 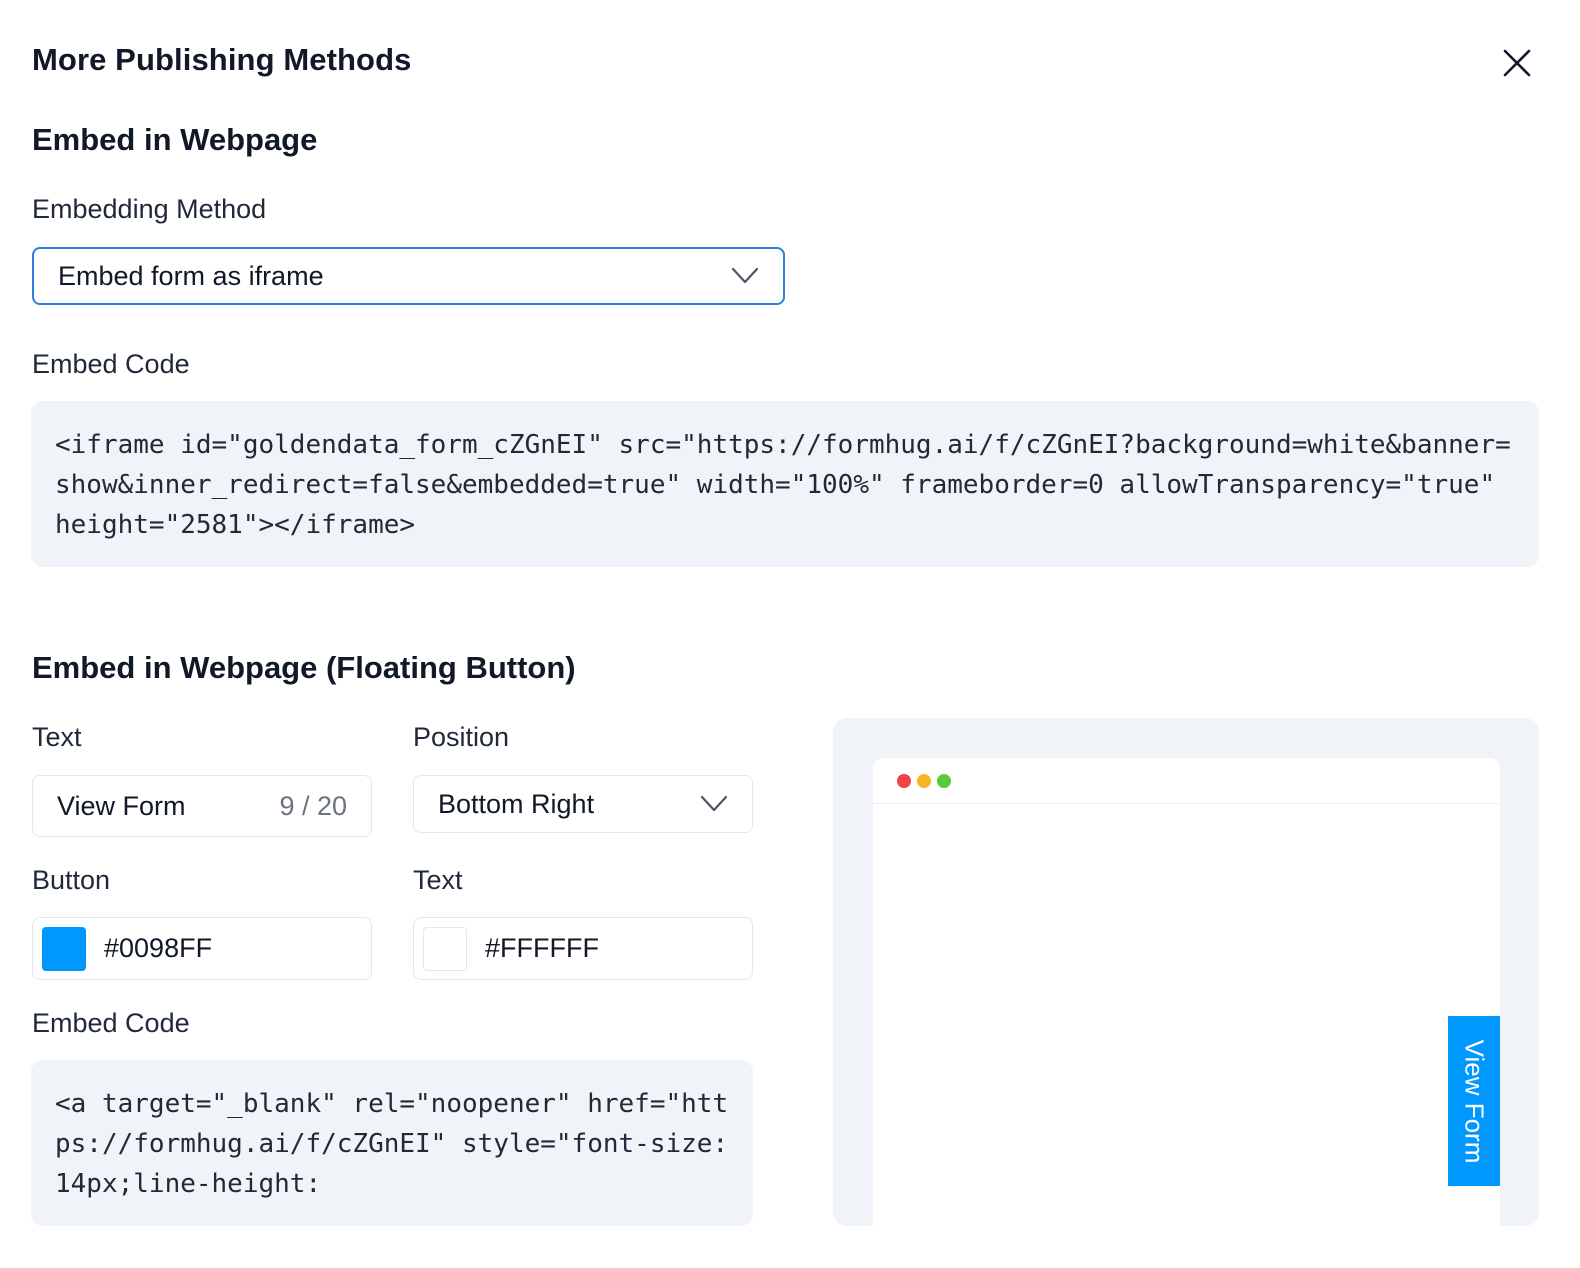 What do you see at coordinates (202, 806) in the screenshot?
I see `button-text-input: View Form 9 / 20` at bounding box center [202, 806].